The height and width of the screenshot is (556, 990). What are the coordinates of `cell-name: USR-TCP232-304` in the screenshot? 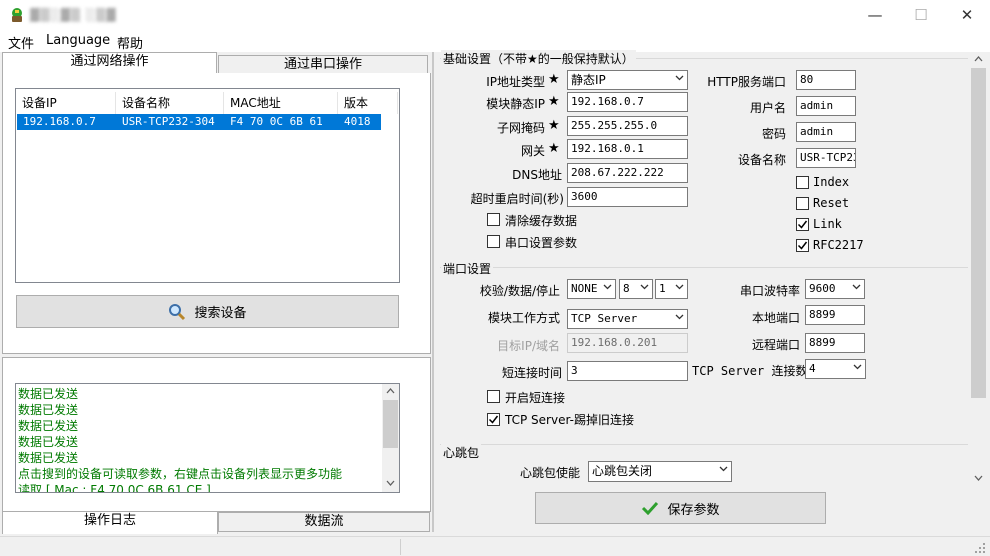 It's located at (168, 121).